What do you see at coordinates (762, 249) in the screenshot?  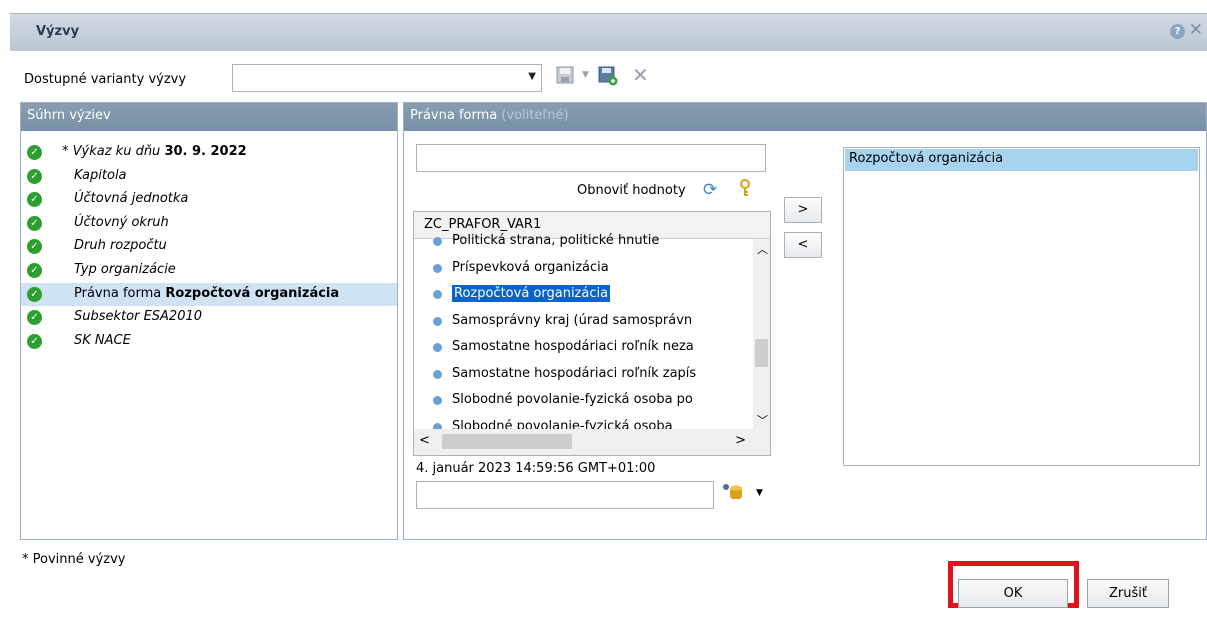 I see `chevron-up-icon: ︿` at bounding box center [762, 249].